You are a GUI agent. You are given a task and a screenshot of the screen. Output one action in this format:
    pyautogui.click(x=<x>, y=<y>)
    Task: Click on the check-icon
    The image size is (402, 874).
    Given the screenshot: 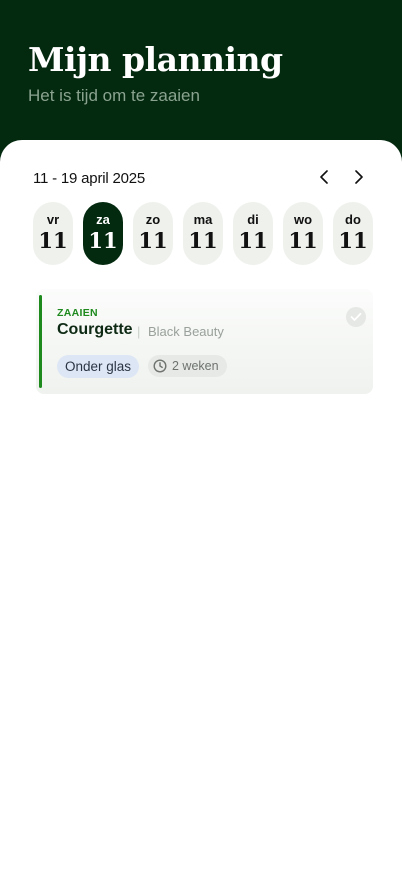 What is the action you would take?
    pyautogui.click(x=356, y=316)
    